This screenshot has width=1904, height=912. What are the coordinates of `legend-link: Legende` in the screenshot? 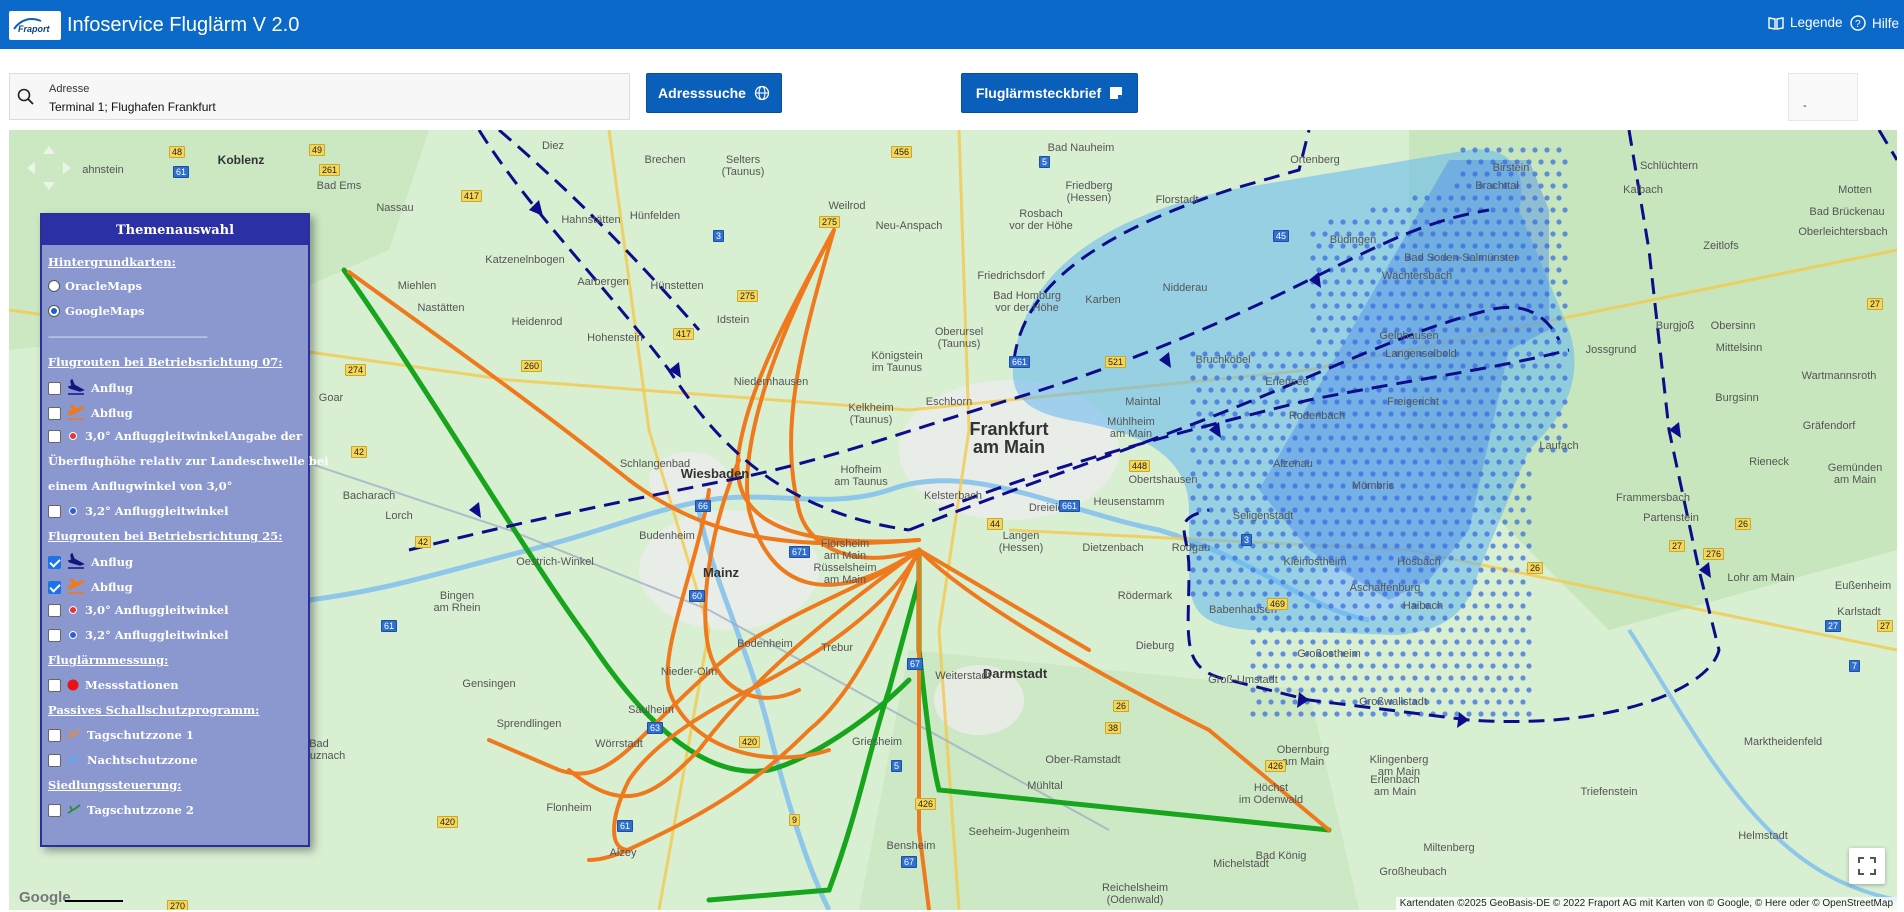 It's located at (1805, 22).